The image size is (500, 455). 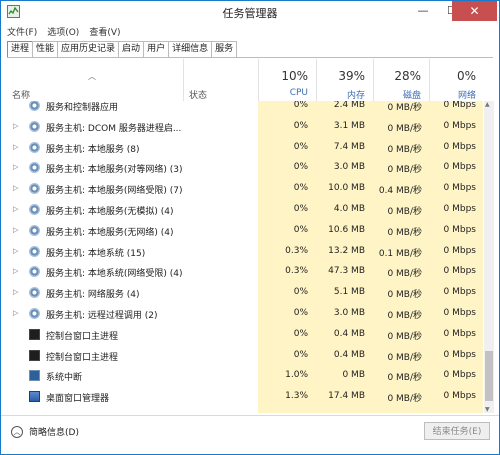 What do you see at coordinates (457, 431) in the screenshot?
I see `end-task-button: 结束任务(E)` at bounding box center [457, 431].